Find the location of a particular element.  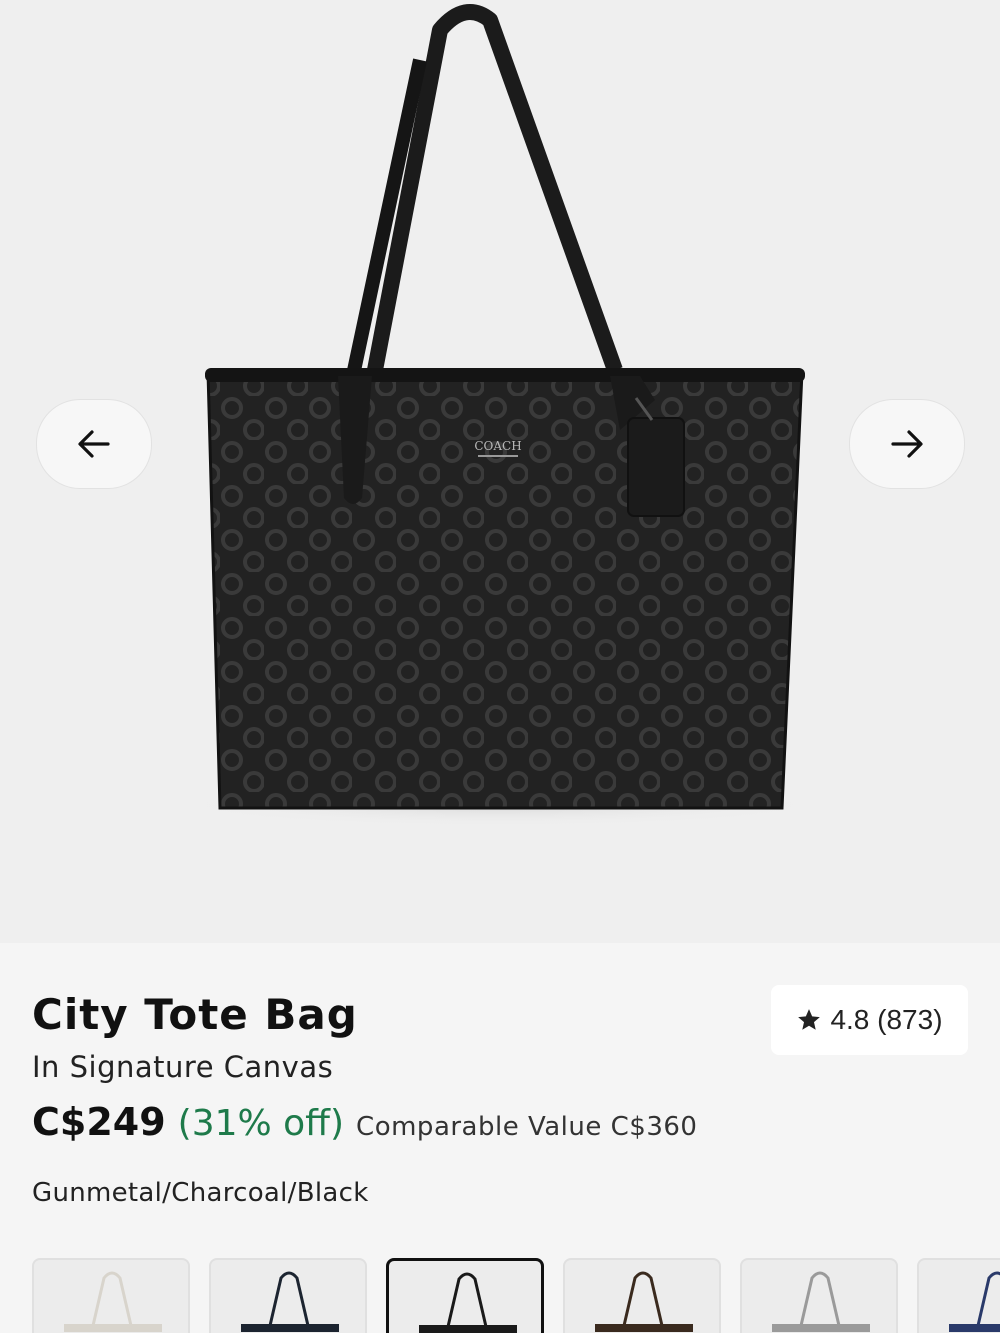

product-title: City Tote Bag is located at coordinates (195, 1014).